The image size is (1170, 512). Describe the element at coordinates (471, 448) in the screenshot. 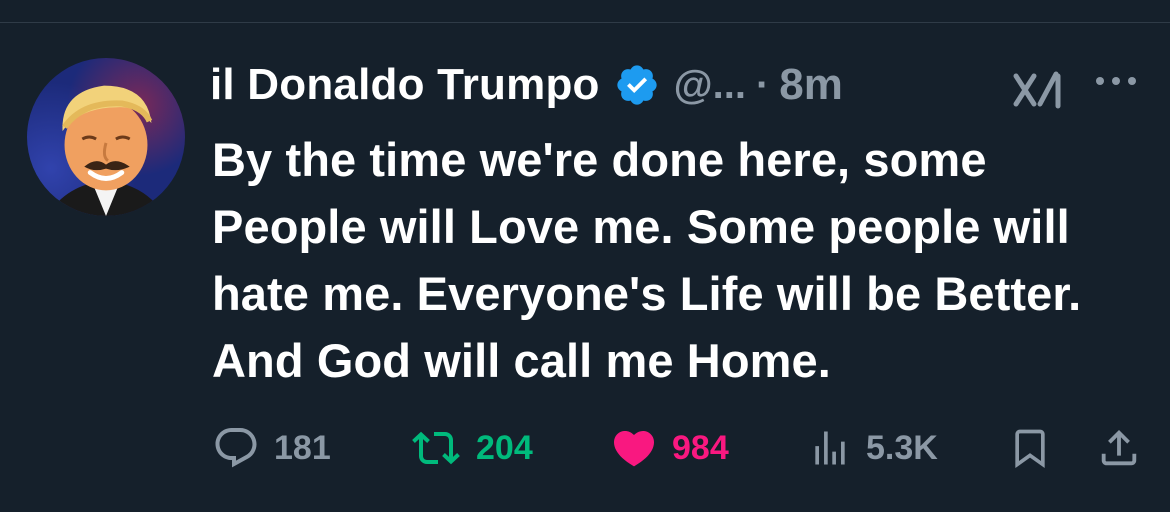

I see `retweet-button: 204` at that location.